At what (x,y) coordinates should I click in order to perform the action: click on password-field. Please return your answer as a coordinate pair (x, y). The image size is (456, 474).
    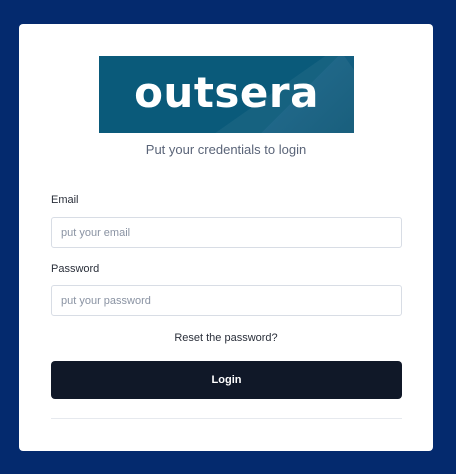
    Looking at the image, I should click on (226, 300).